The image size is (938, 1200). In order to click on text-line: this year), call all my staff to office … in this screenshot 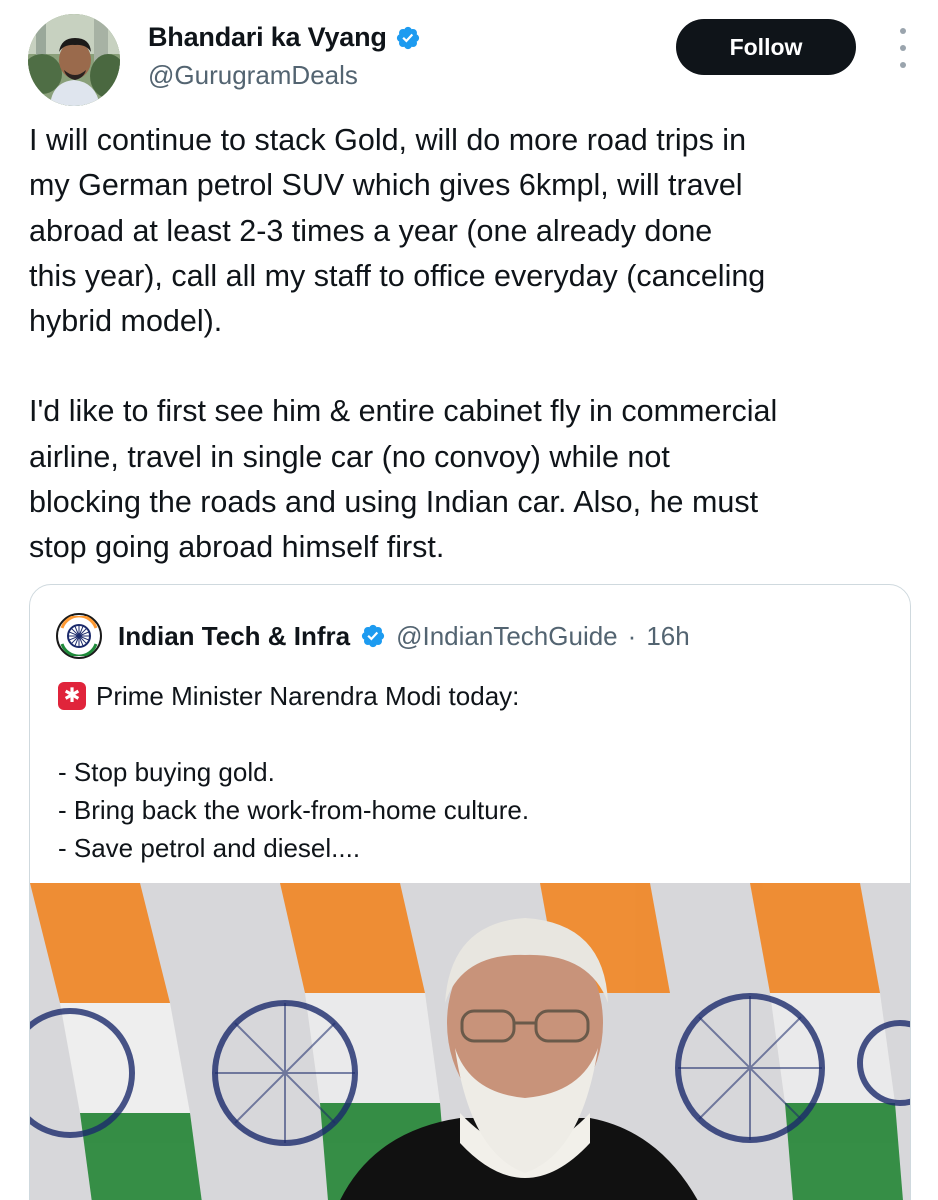, I will do `click(397, 275)`.